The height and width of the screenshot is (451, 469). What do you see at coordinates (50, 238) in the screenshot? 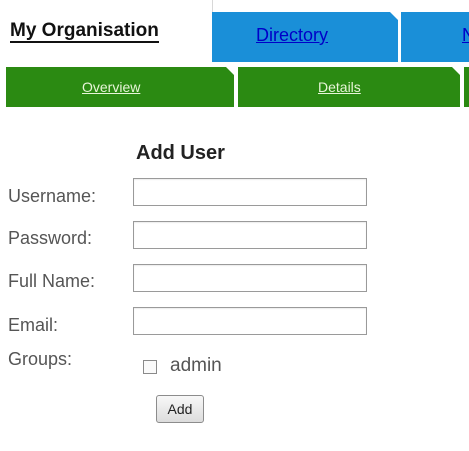
I see `password-label: Password:` at bounding box center [50, 238].